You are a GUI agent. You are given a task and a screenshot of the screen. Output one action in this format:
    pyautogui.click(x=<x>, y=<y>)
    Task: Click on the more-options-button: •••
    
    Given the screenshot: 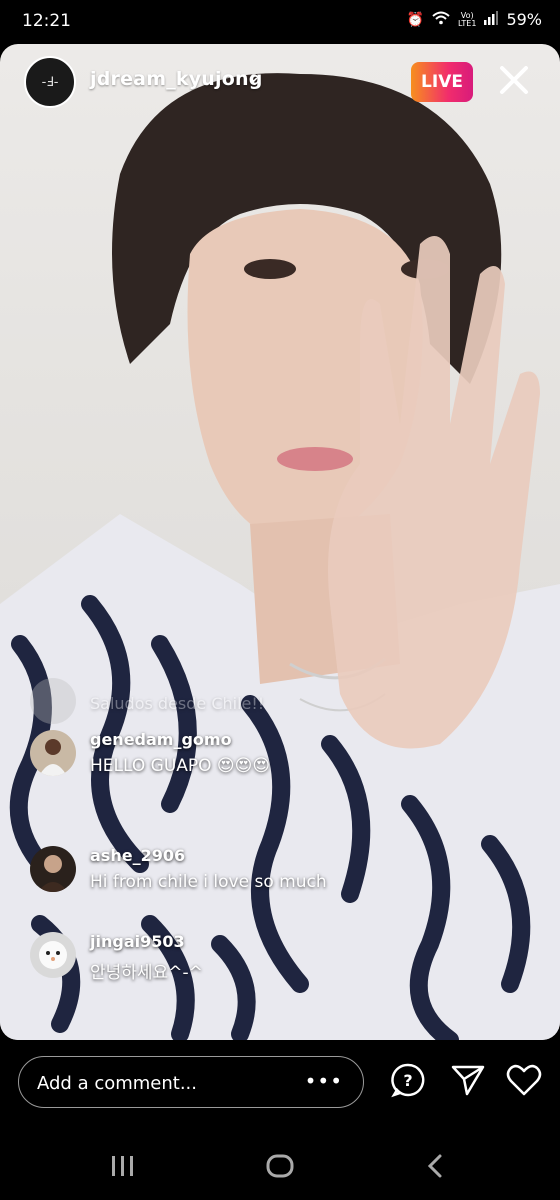 What is the action you would take?
    pyautogui.click(x=324, y=1081)
    